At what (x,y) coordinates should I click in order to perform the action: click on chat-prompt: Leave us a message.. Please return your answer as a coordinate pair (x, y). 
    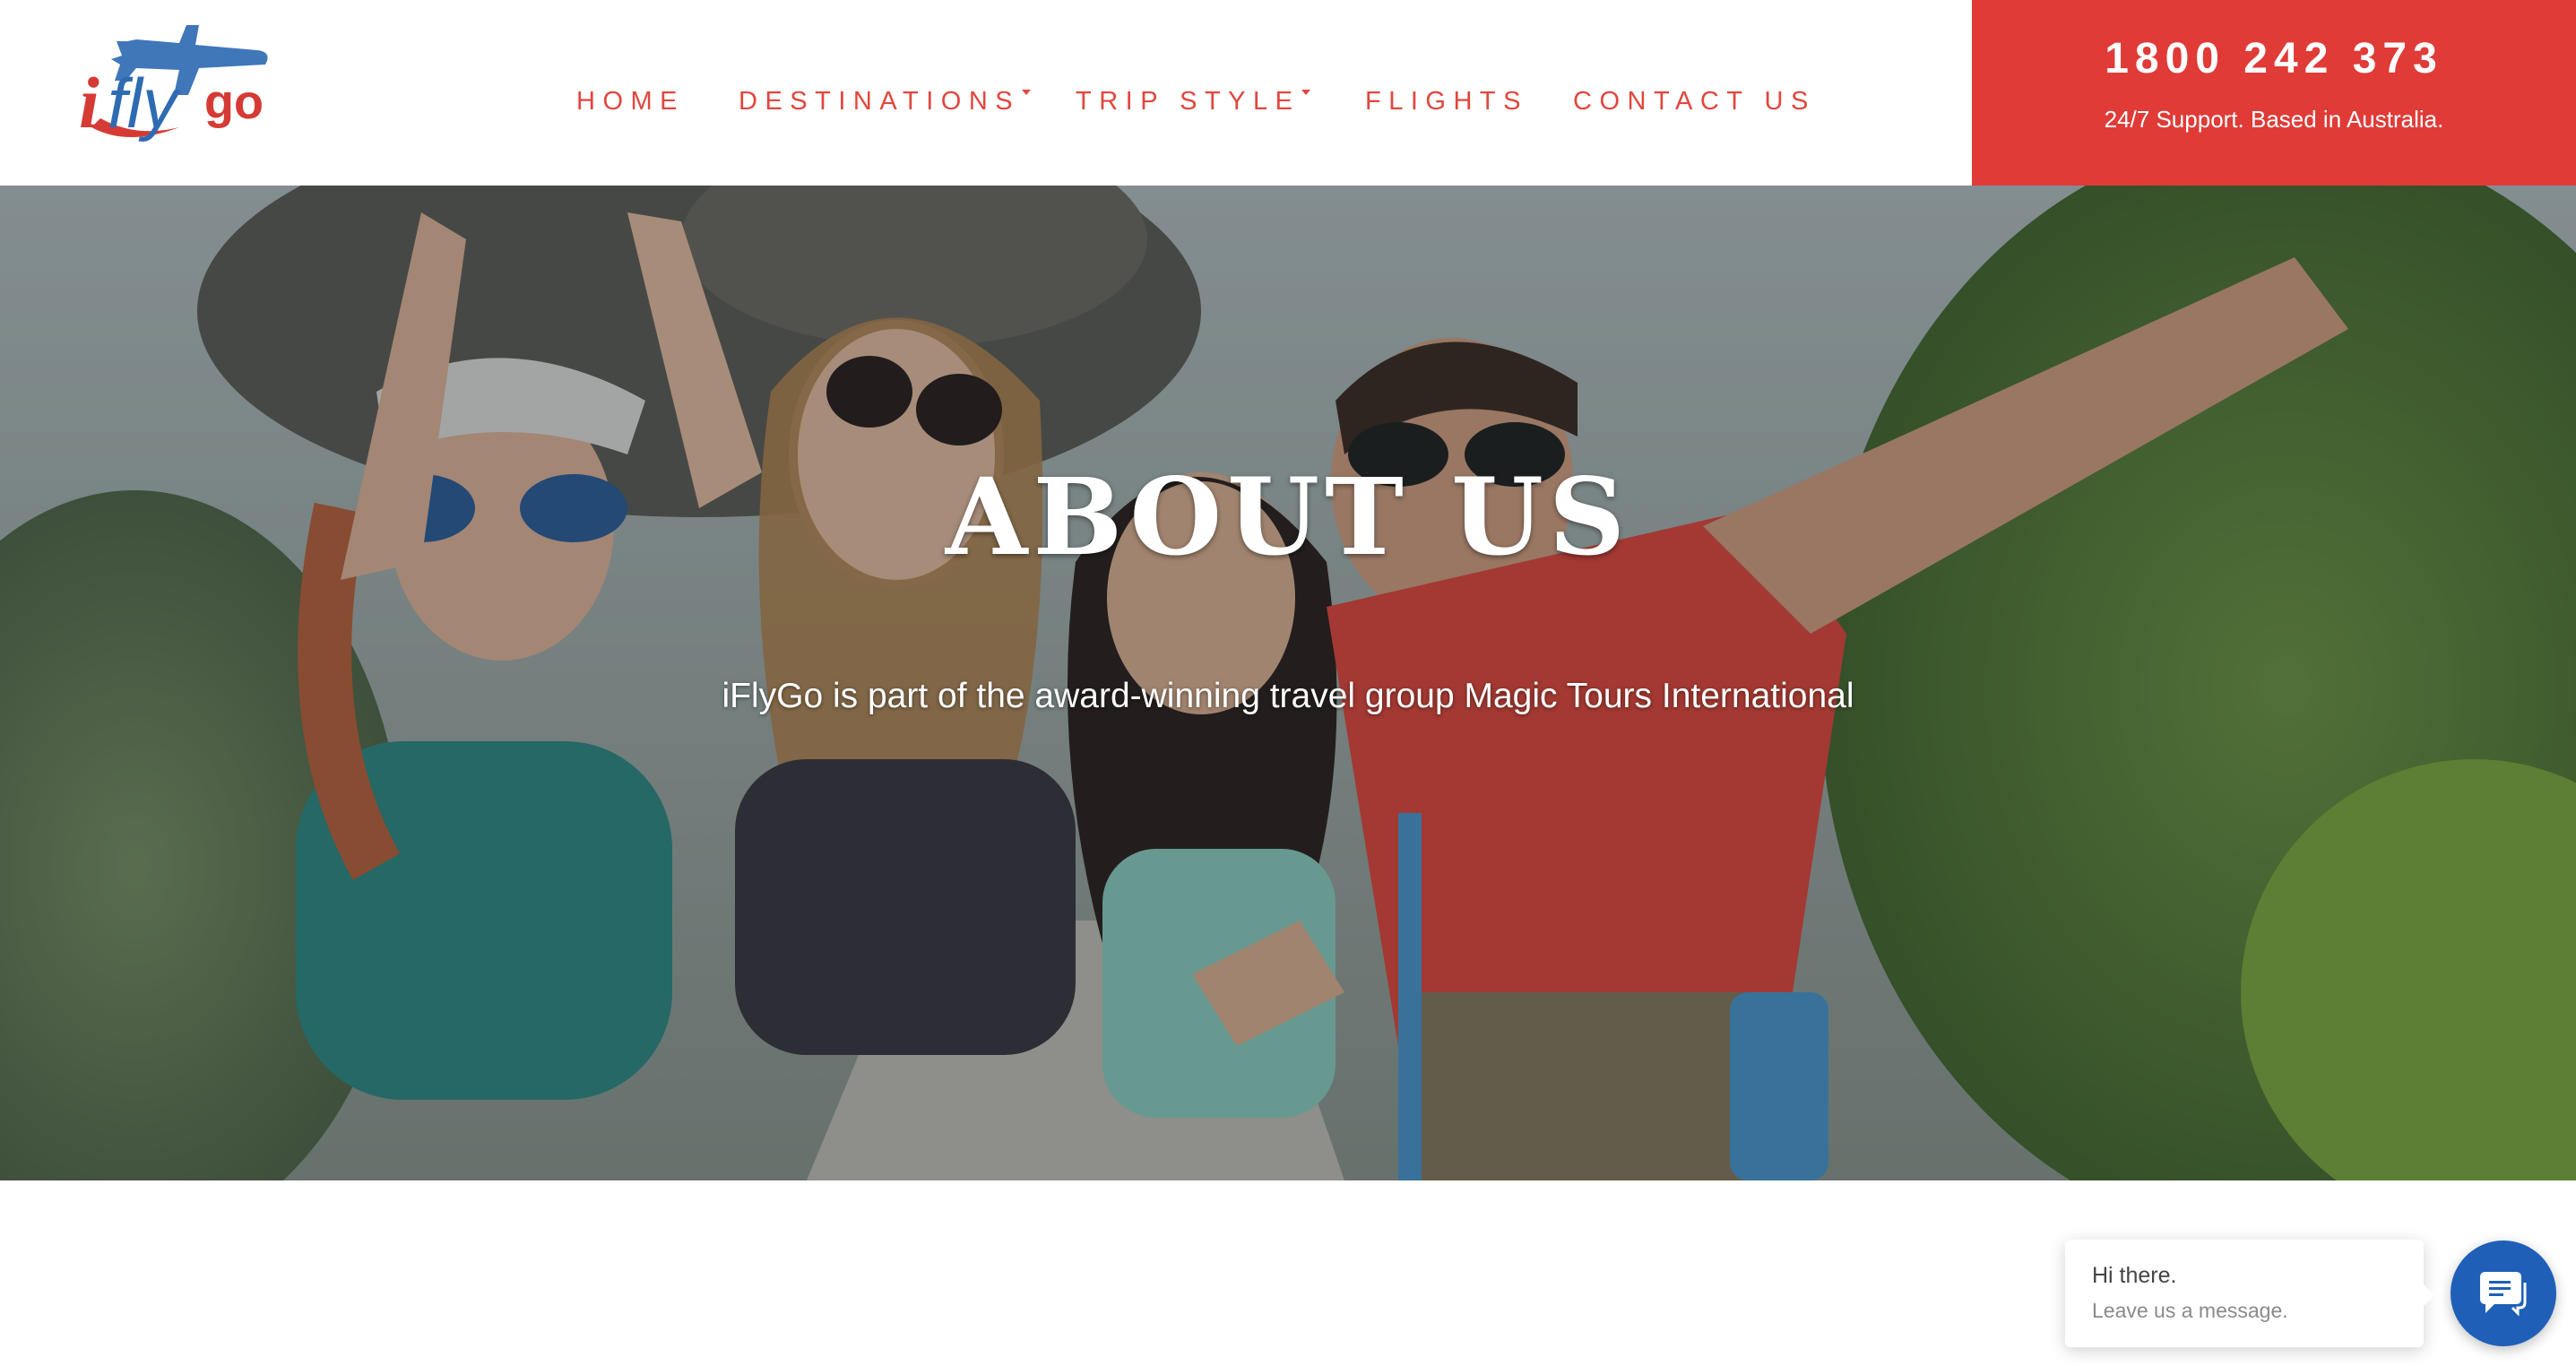
    Looking at the image, I should click on (2190, 1310).